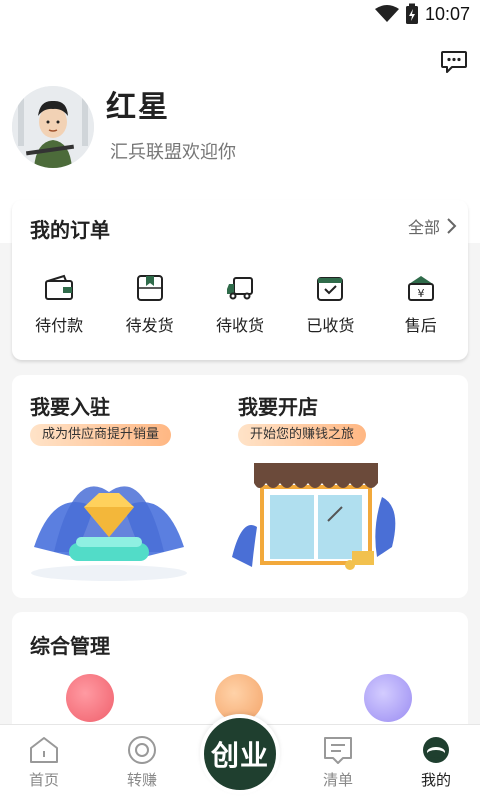 This screenshot has height=800, width=480. Describe the element at coordinates (240, 14) in the screenshot. I see `status-bar: 10:07` at that location.